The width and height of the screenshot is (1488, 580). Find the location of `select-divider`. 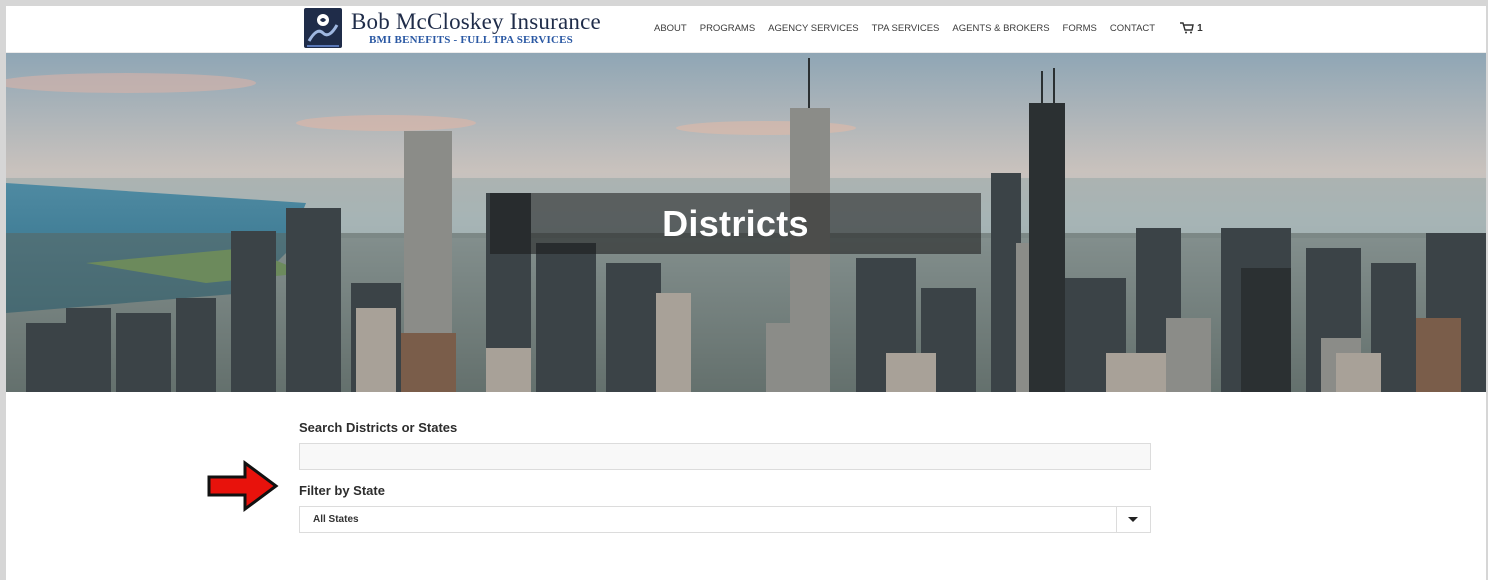

select-divider is located at coordinates (1116, 519).